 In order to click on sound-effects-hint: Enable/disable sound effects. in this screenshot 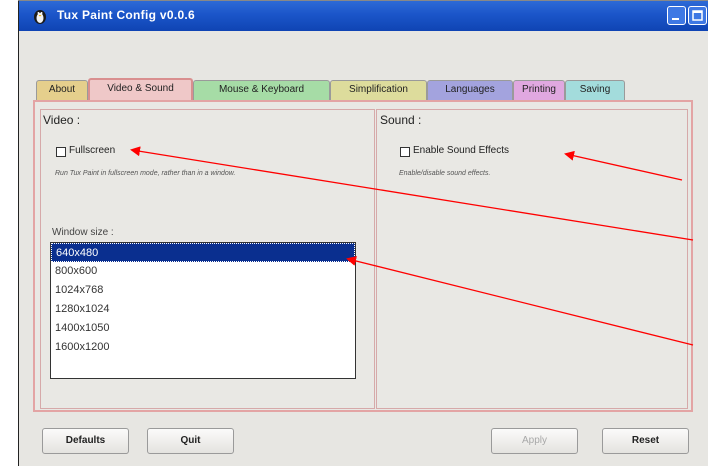, I will do `click(445, 173)`.